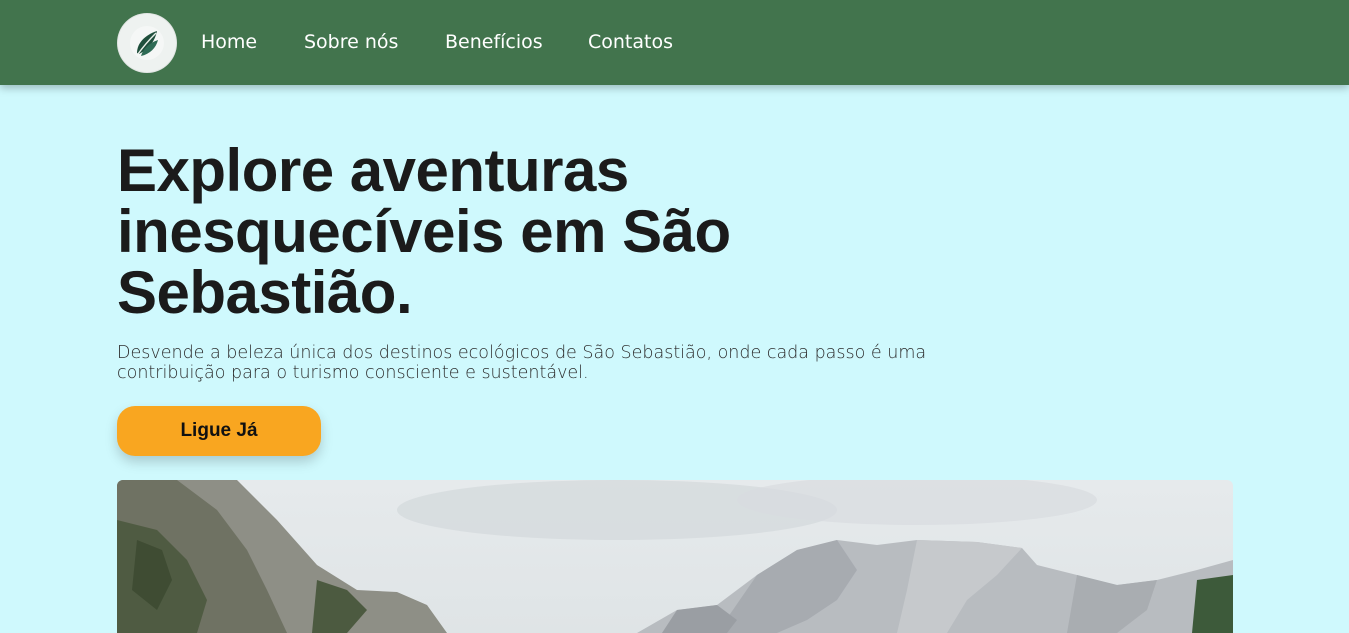  Describe the element at coordinates (351, 42) in the screenshot. I see `nav-sobre-nos: Sobre nós` at that location.